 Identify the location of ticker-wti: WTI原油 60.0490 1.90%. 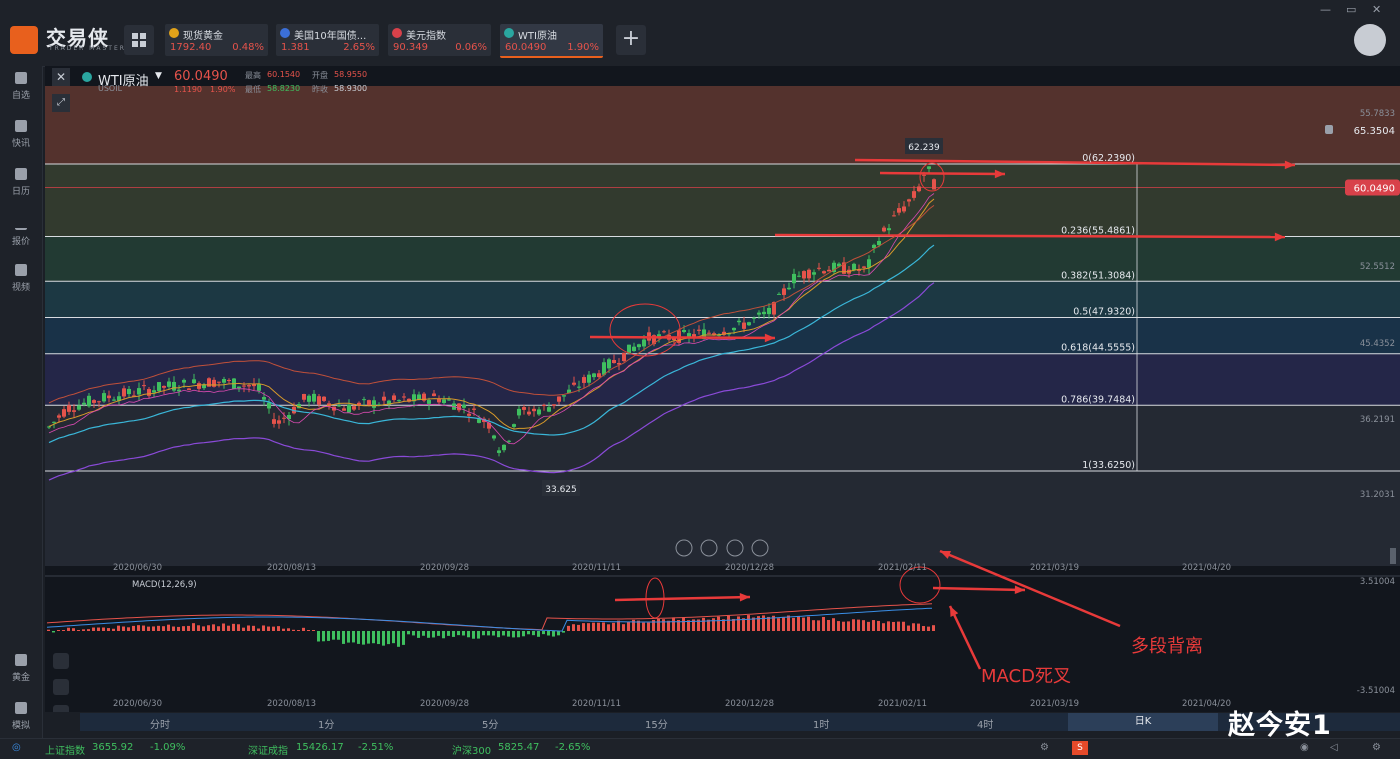
(551, 41).